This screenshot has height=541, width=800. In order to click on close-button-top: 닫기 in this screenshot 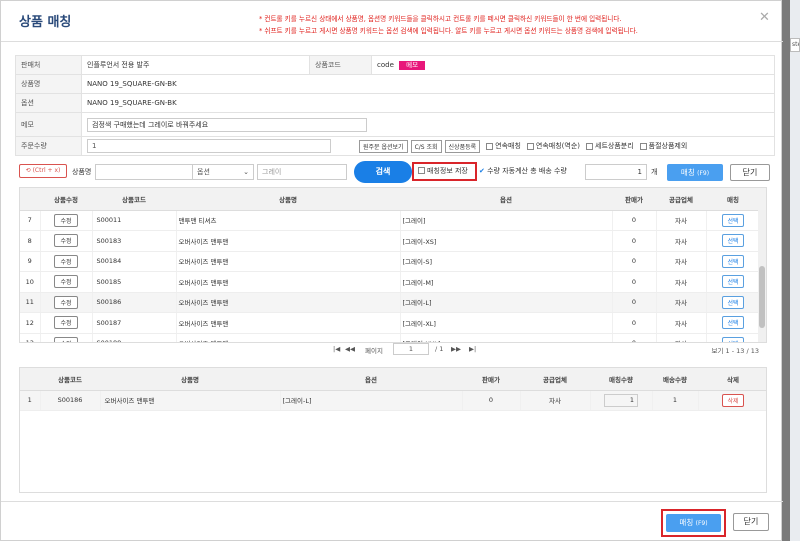, I will do `click(750, 172)`.